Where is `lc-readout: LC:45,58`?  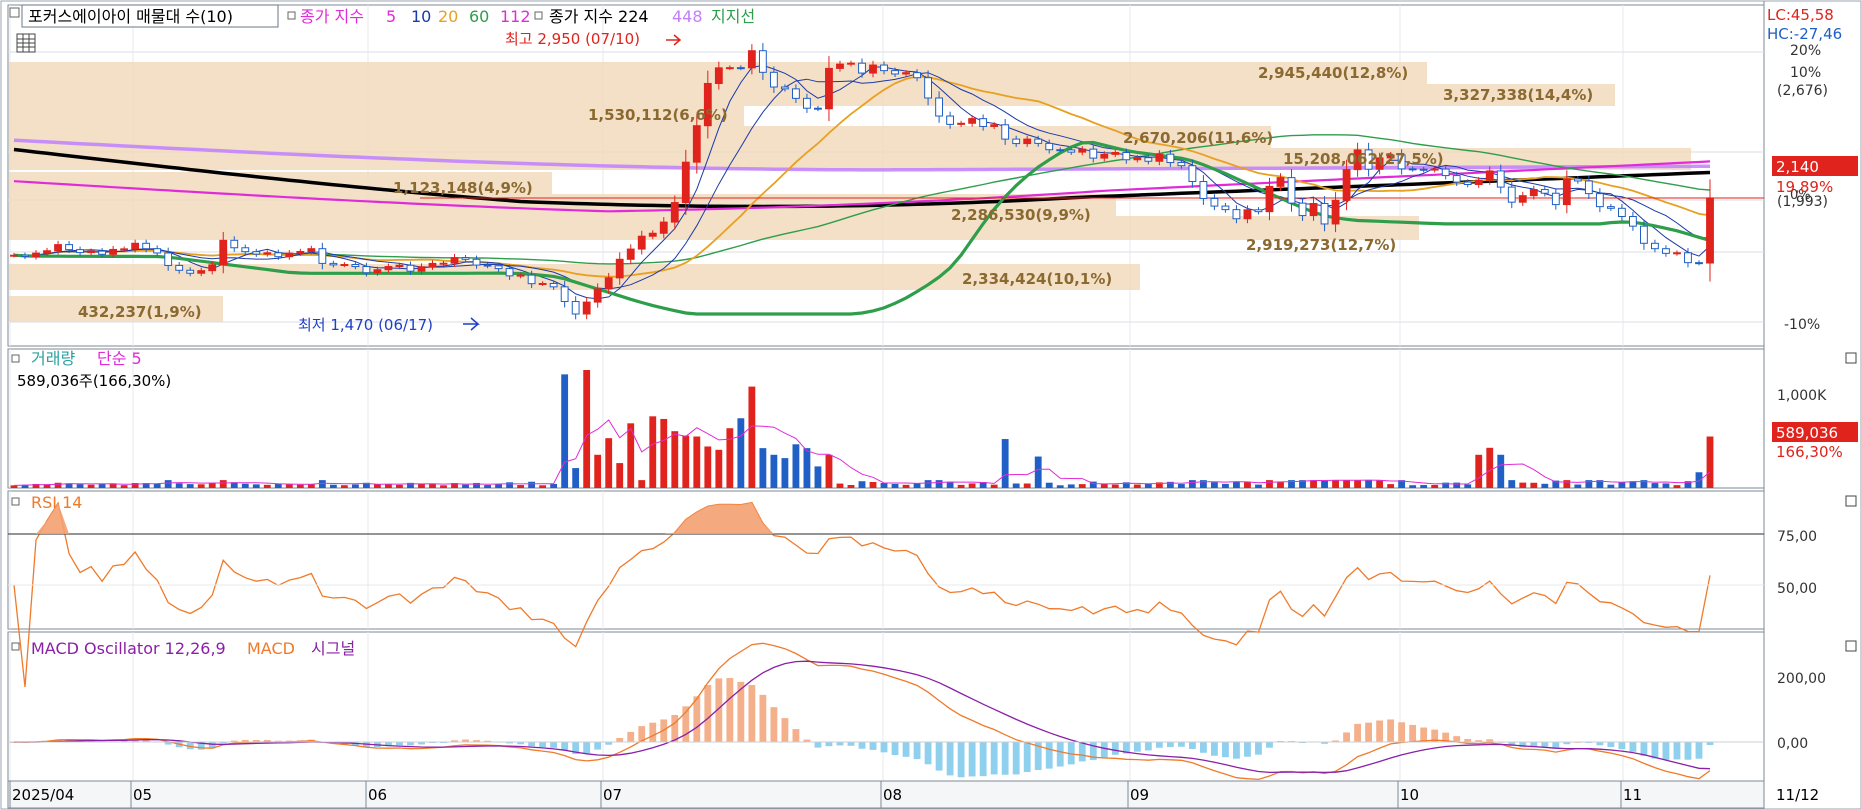 lc-readout: LC:45,58 is located at coordinates (1800, 15).